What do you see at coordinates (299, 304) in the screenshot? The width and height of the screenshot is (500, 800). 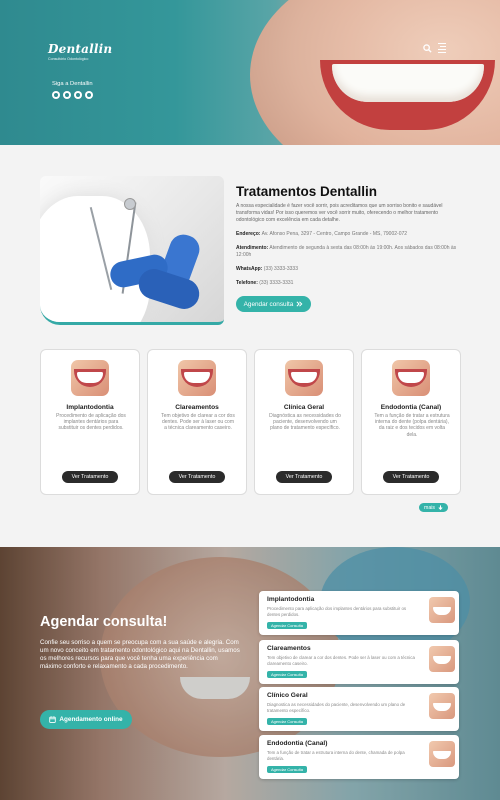 I see `double-chevron-right-icon` at bounding box center [299, 304].